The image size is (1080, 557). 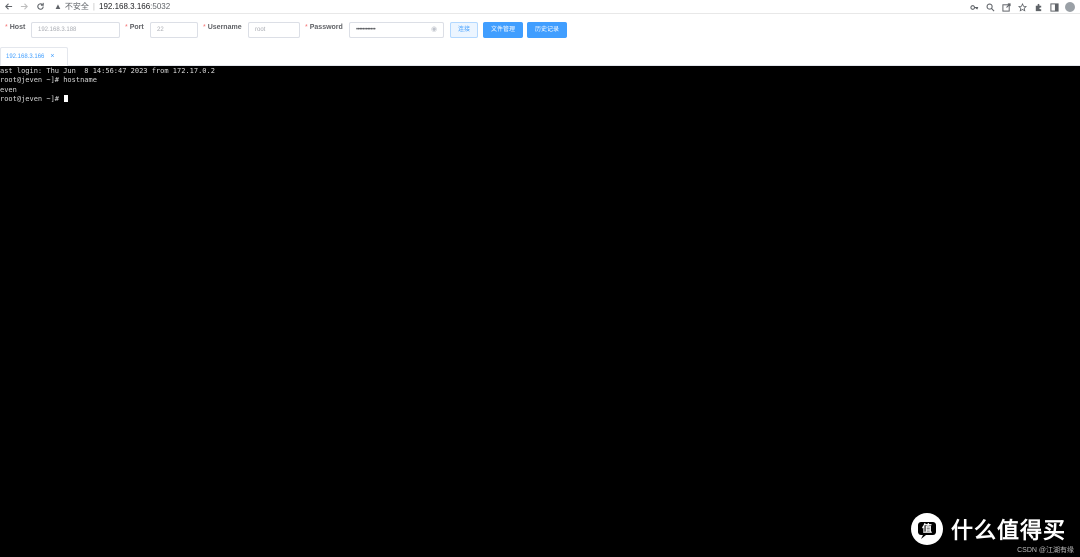 I want to click on warning-icon: ▲, so click(x=58, y=6).